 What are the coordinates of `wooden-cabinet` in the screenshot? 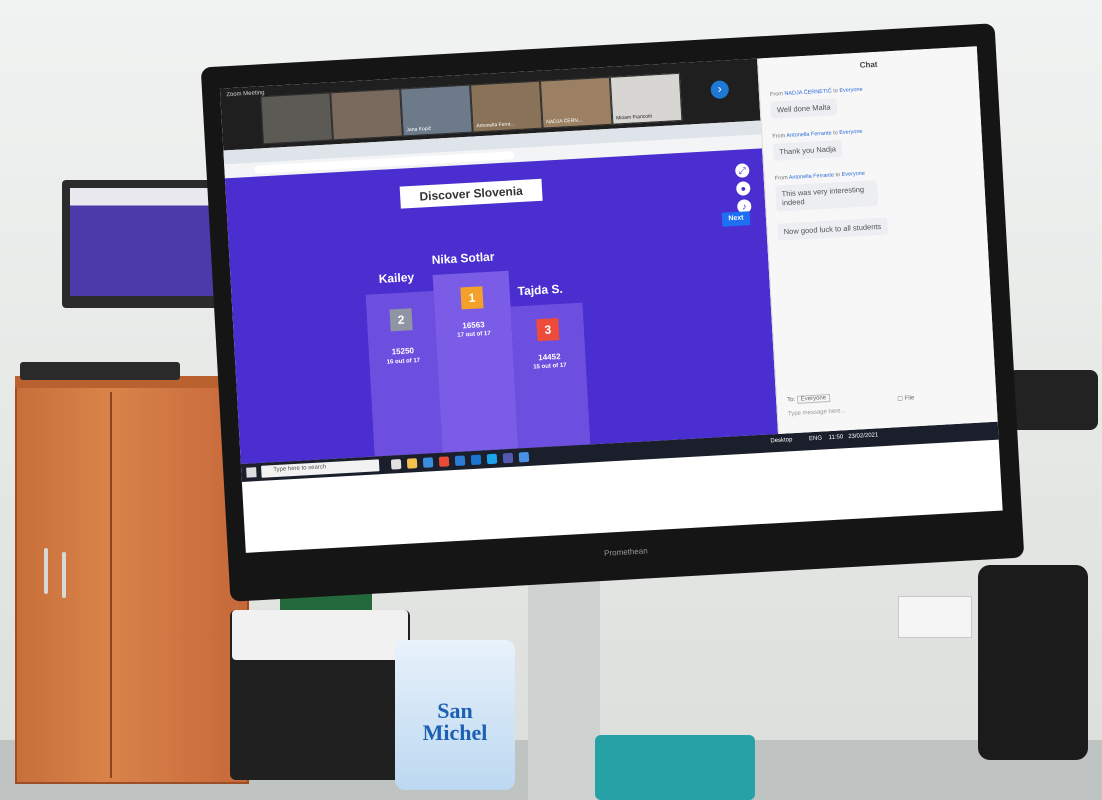 It's located at (132, 582).